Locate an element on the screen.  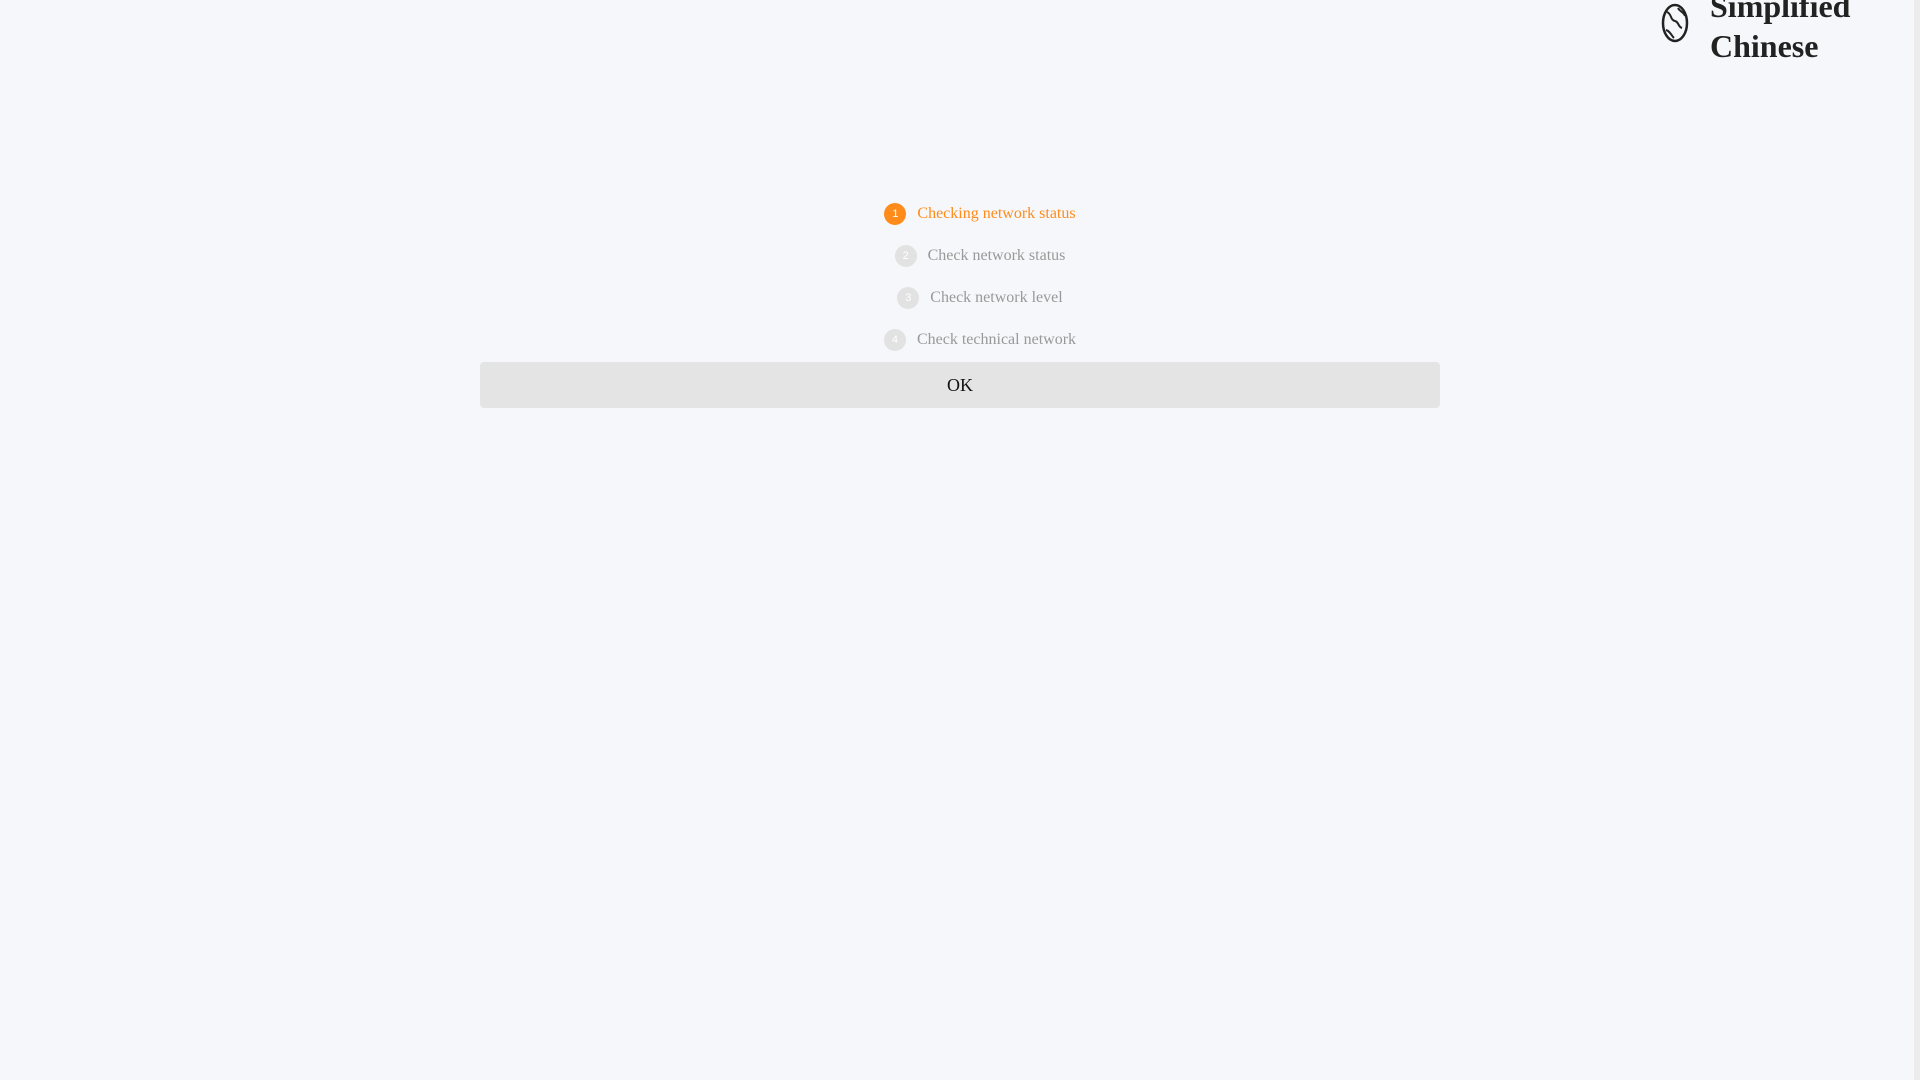
language-switch: Simplified Chinese is located at coordinates (1779, 33).